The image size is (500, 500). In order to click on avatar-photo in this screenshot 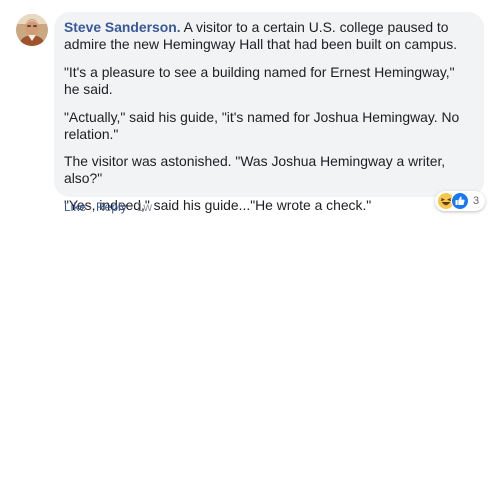, I will do `click(32, 30)`.